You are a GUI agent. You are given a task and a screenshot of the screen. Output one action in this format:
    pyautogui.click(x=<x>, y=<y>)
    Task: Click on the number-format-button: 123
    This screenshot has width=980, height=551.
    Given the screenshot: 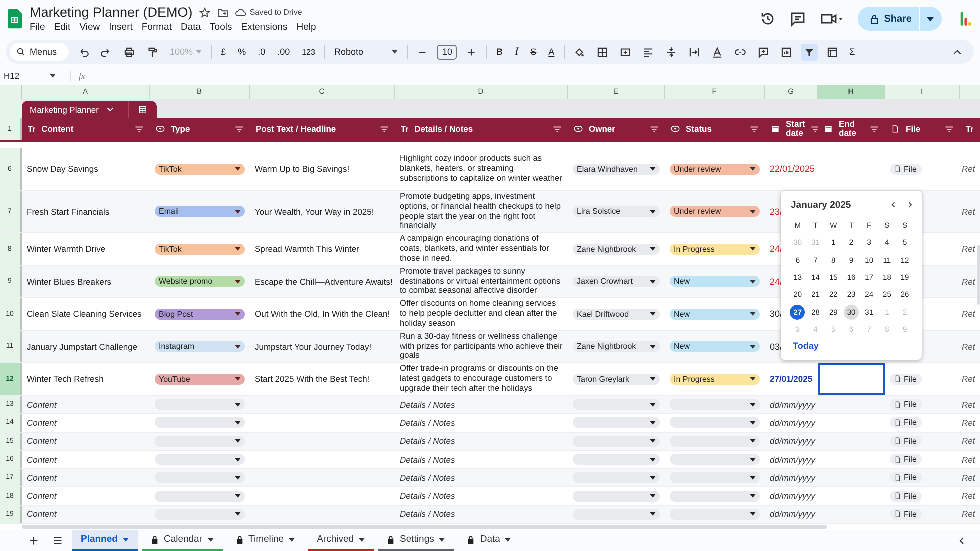 What is the action you would take?
    pyautogui.click(x=308, y=52)
    